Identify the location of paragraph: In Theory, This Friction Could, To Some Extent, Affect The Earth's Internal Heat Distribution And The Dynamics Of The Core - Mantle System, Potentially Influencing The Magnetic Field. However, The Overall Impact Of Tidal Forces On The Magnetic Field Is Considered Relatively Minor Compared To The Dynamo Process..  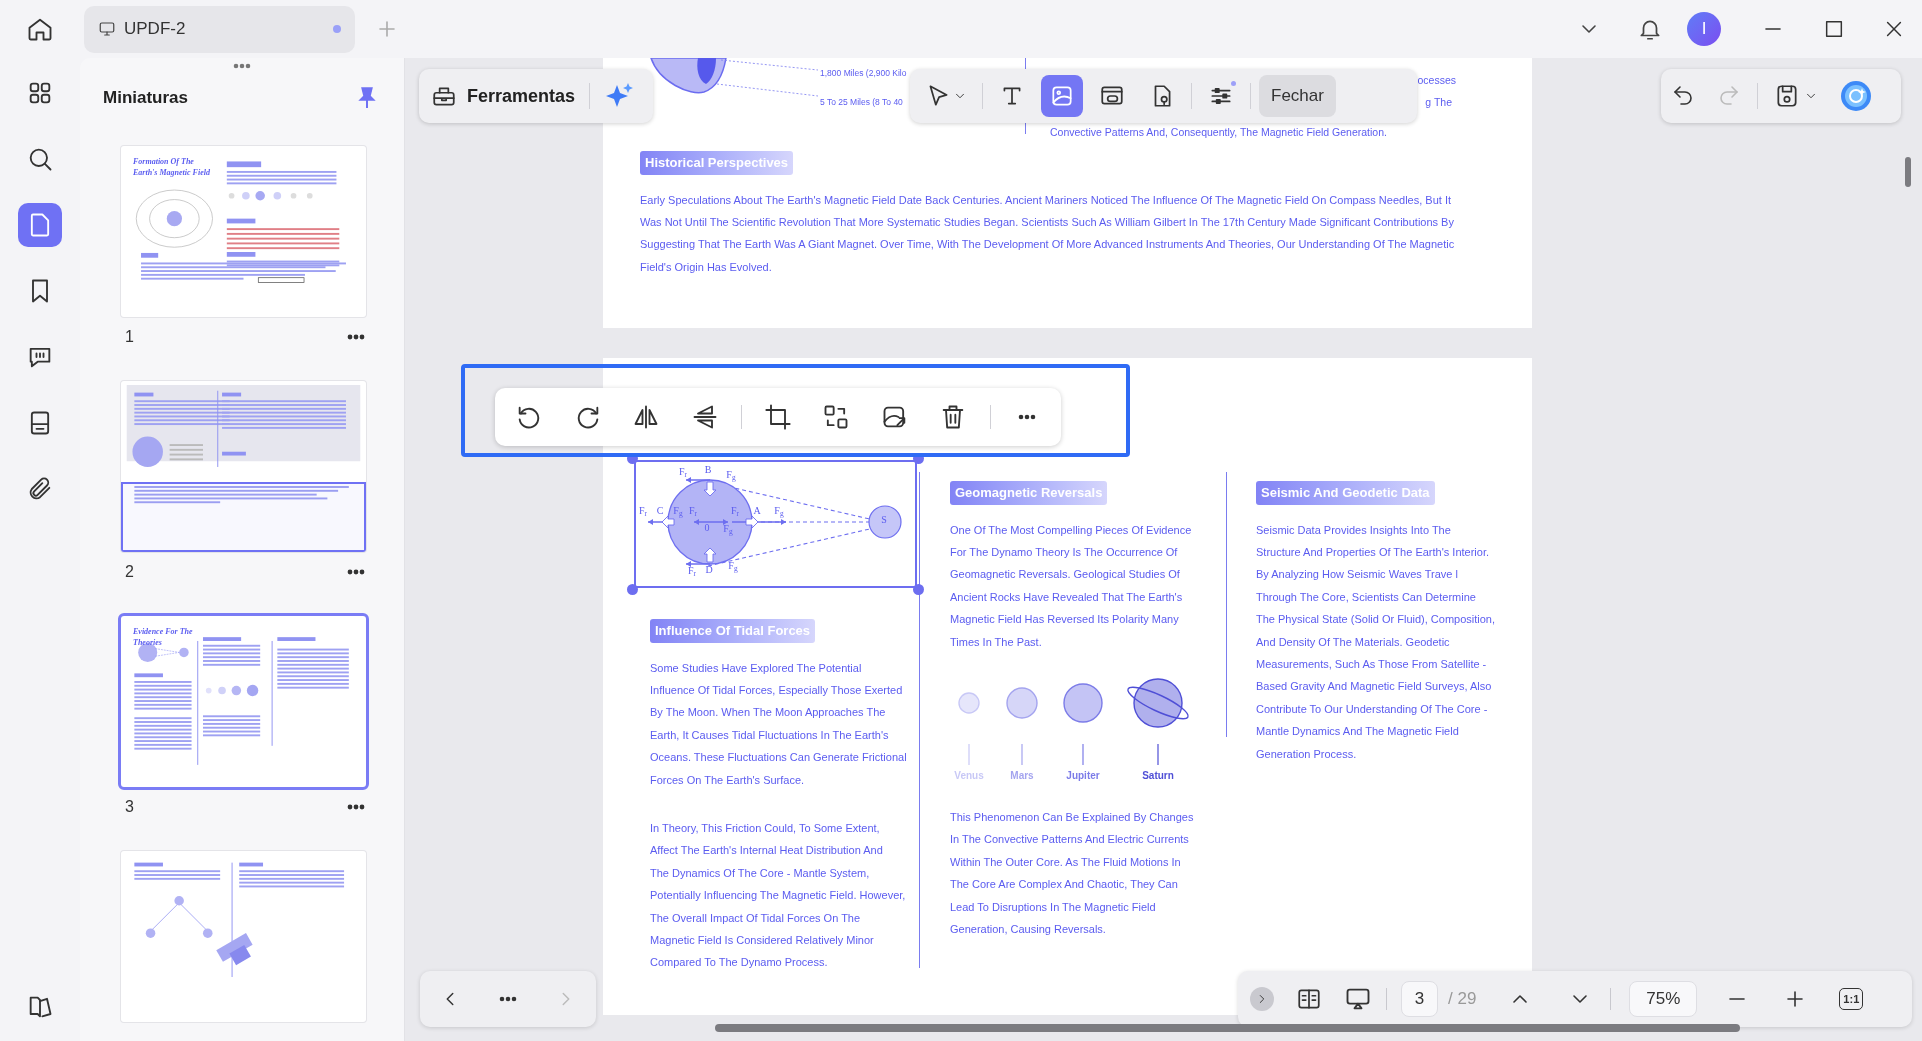
(778, 895).